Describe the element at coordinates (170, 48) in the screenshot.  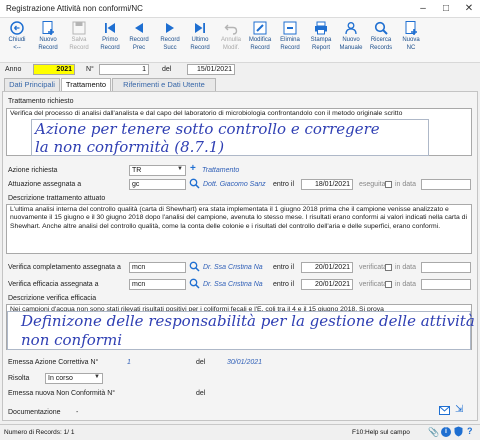
I see `toolbar-button-label: Succ` at that location.